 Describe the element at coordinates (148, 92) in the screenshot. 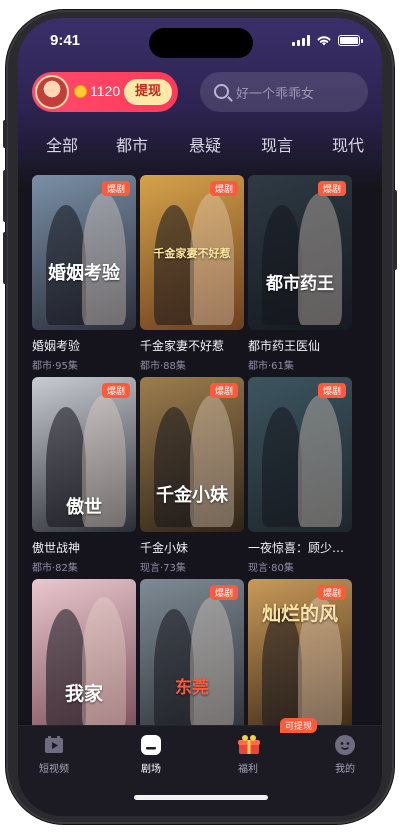

I see `withdraw-button: 提现` at that location.